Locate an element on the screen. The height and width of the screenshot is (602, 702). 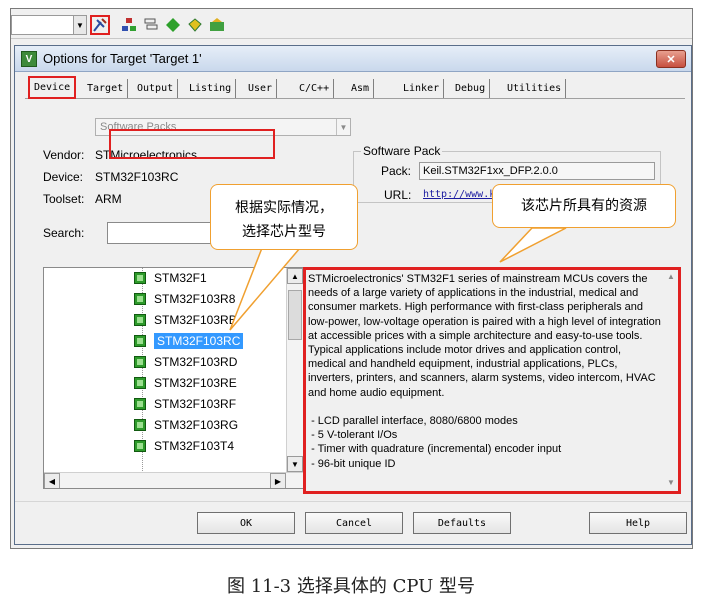
callout-line-1: 根据实际情况， is located at coordinates (284, 207).